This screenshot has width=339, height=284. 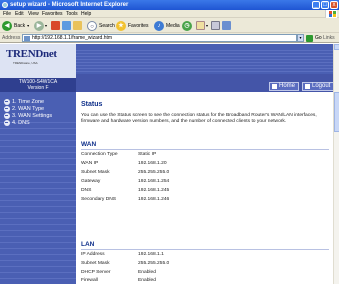 I want to click on wan-row-key: WAN IP, so click(x=90, y=163).